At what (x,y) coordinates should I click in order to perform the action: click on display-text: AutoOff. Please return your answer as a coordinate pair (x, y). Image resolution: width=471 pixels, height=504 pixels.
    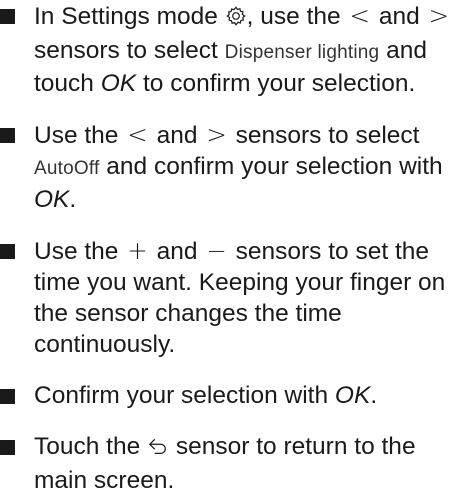
    Looking at the image, I should click on (67, 168).